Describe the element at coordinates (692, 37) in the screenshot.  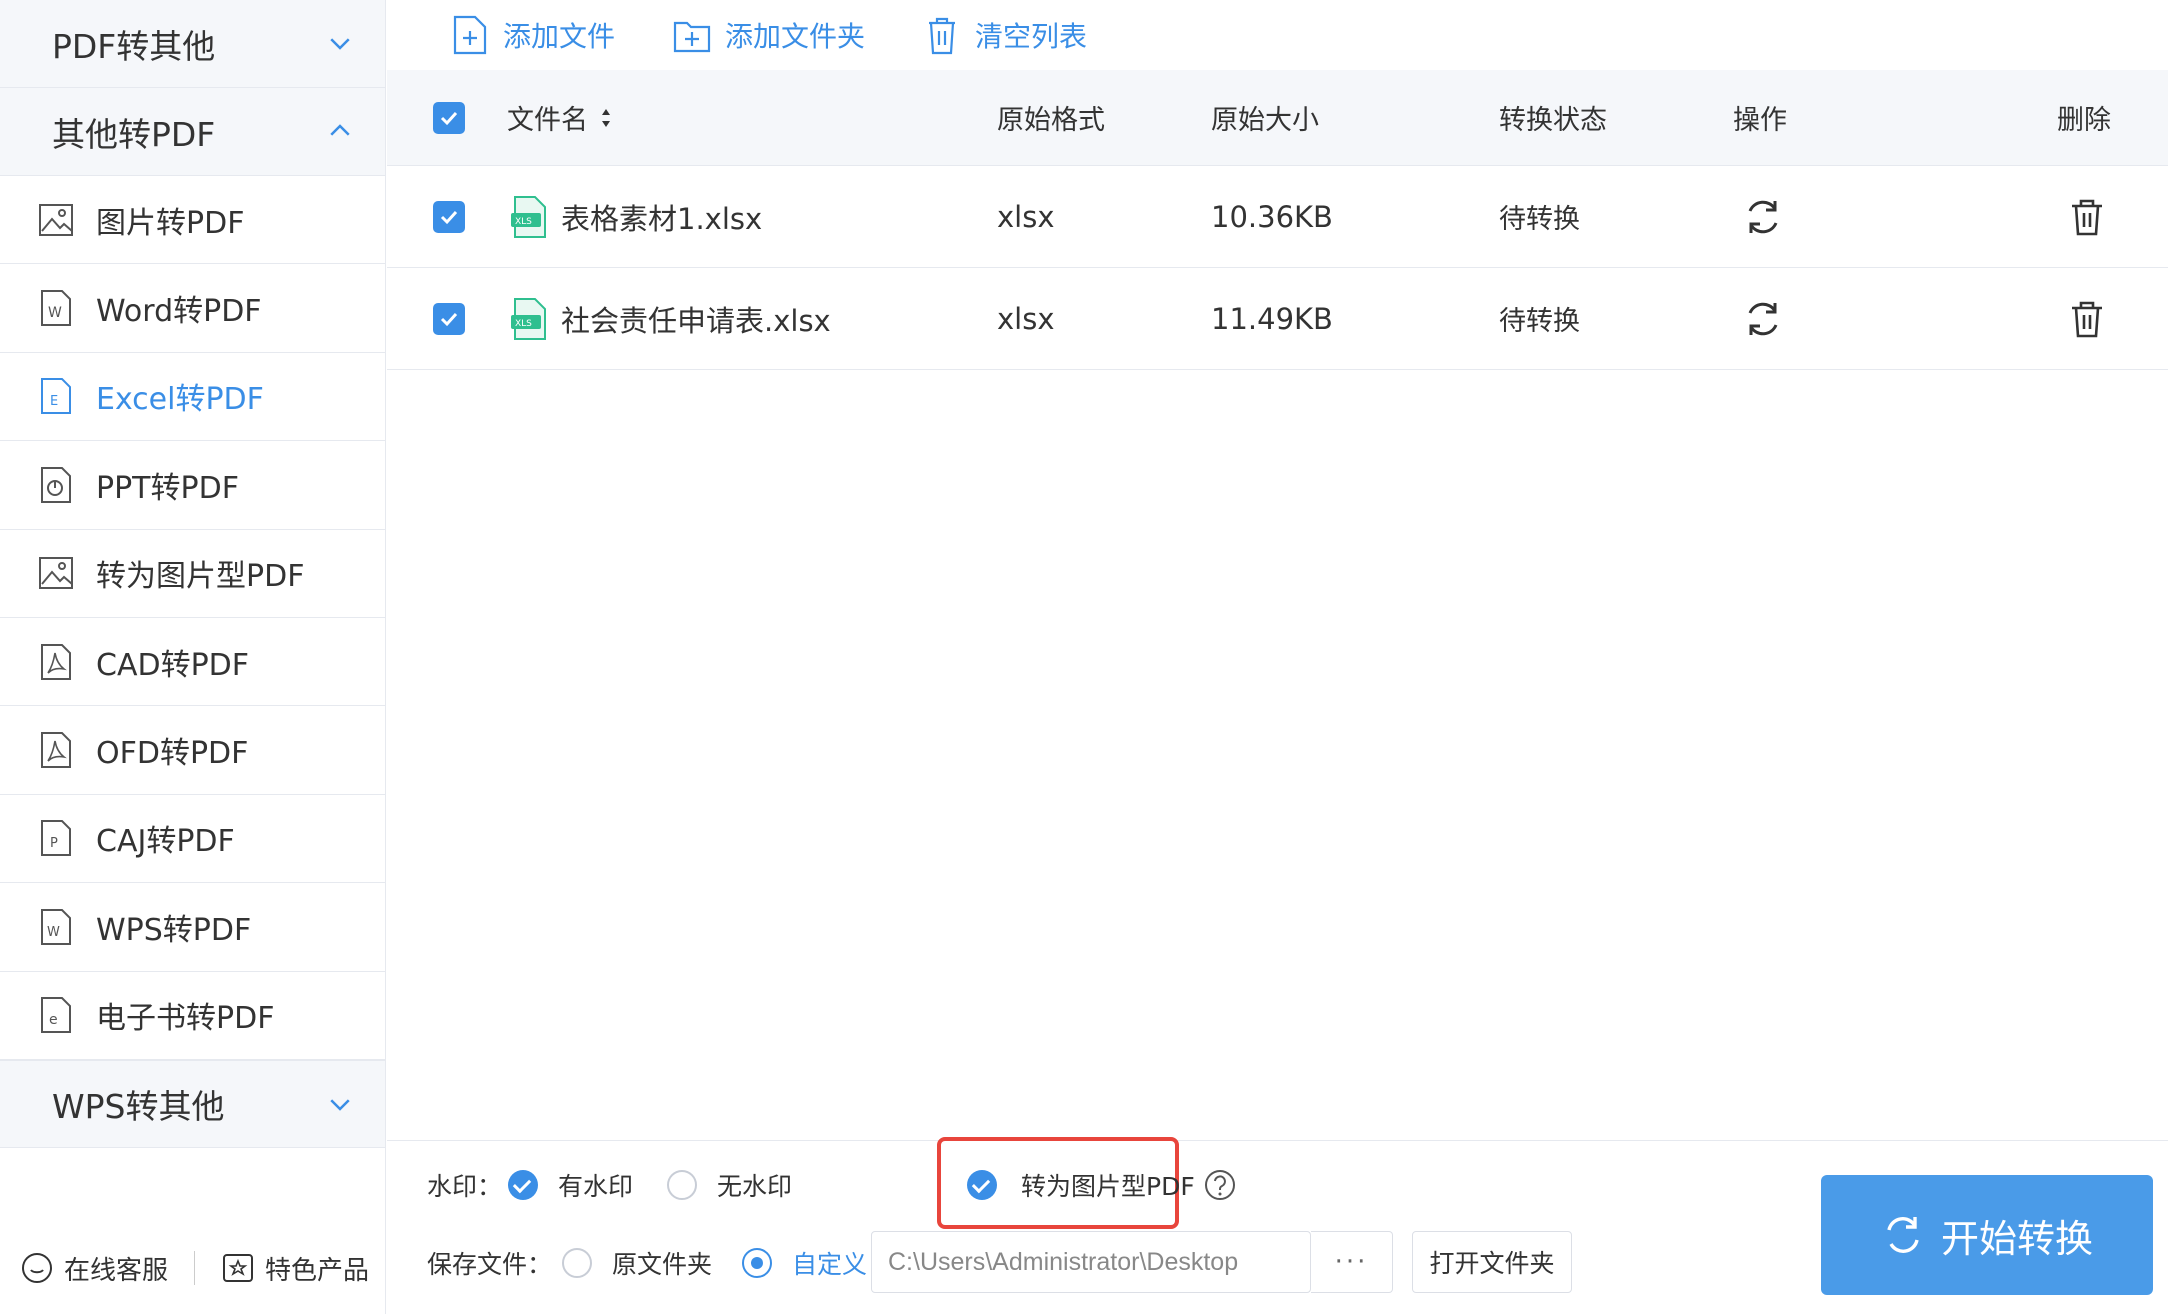
I see `add-folder-icon` at that location.